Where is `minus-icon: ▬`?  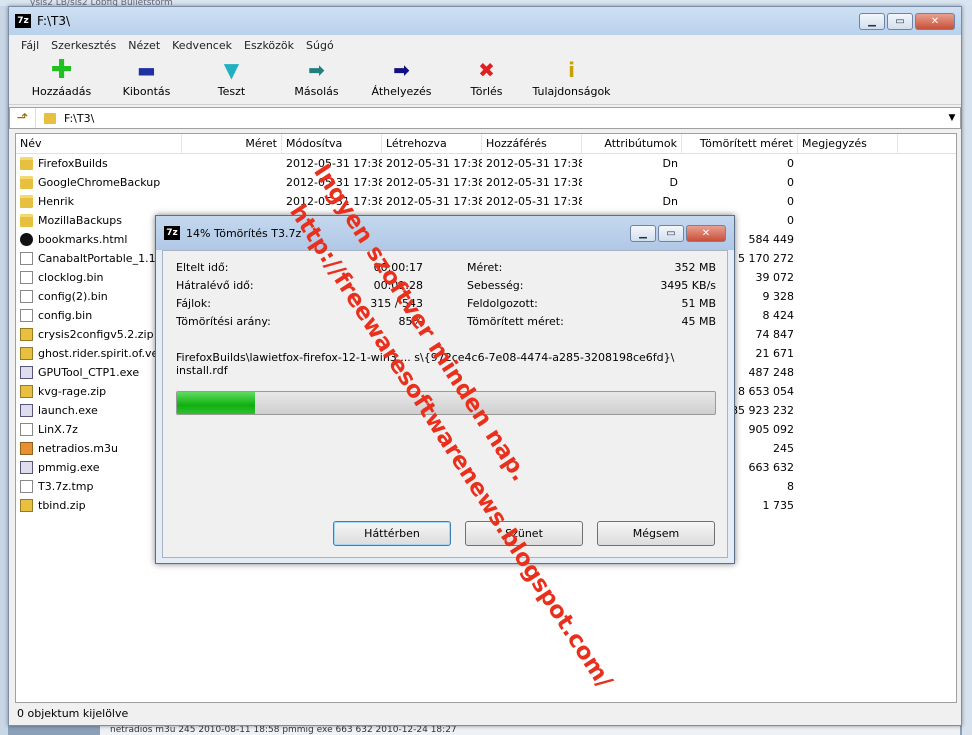 minus-icon: ▬ is located at coordinates (146, 70).